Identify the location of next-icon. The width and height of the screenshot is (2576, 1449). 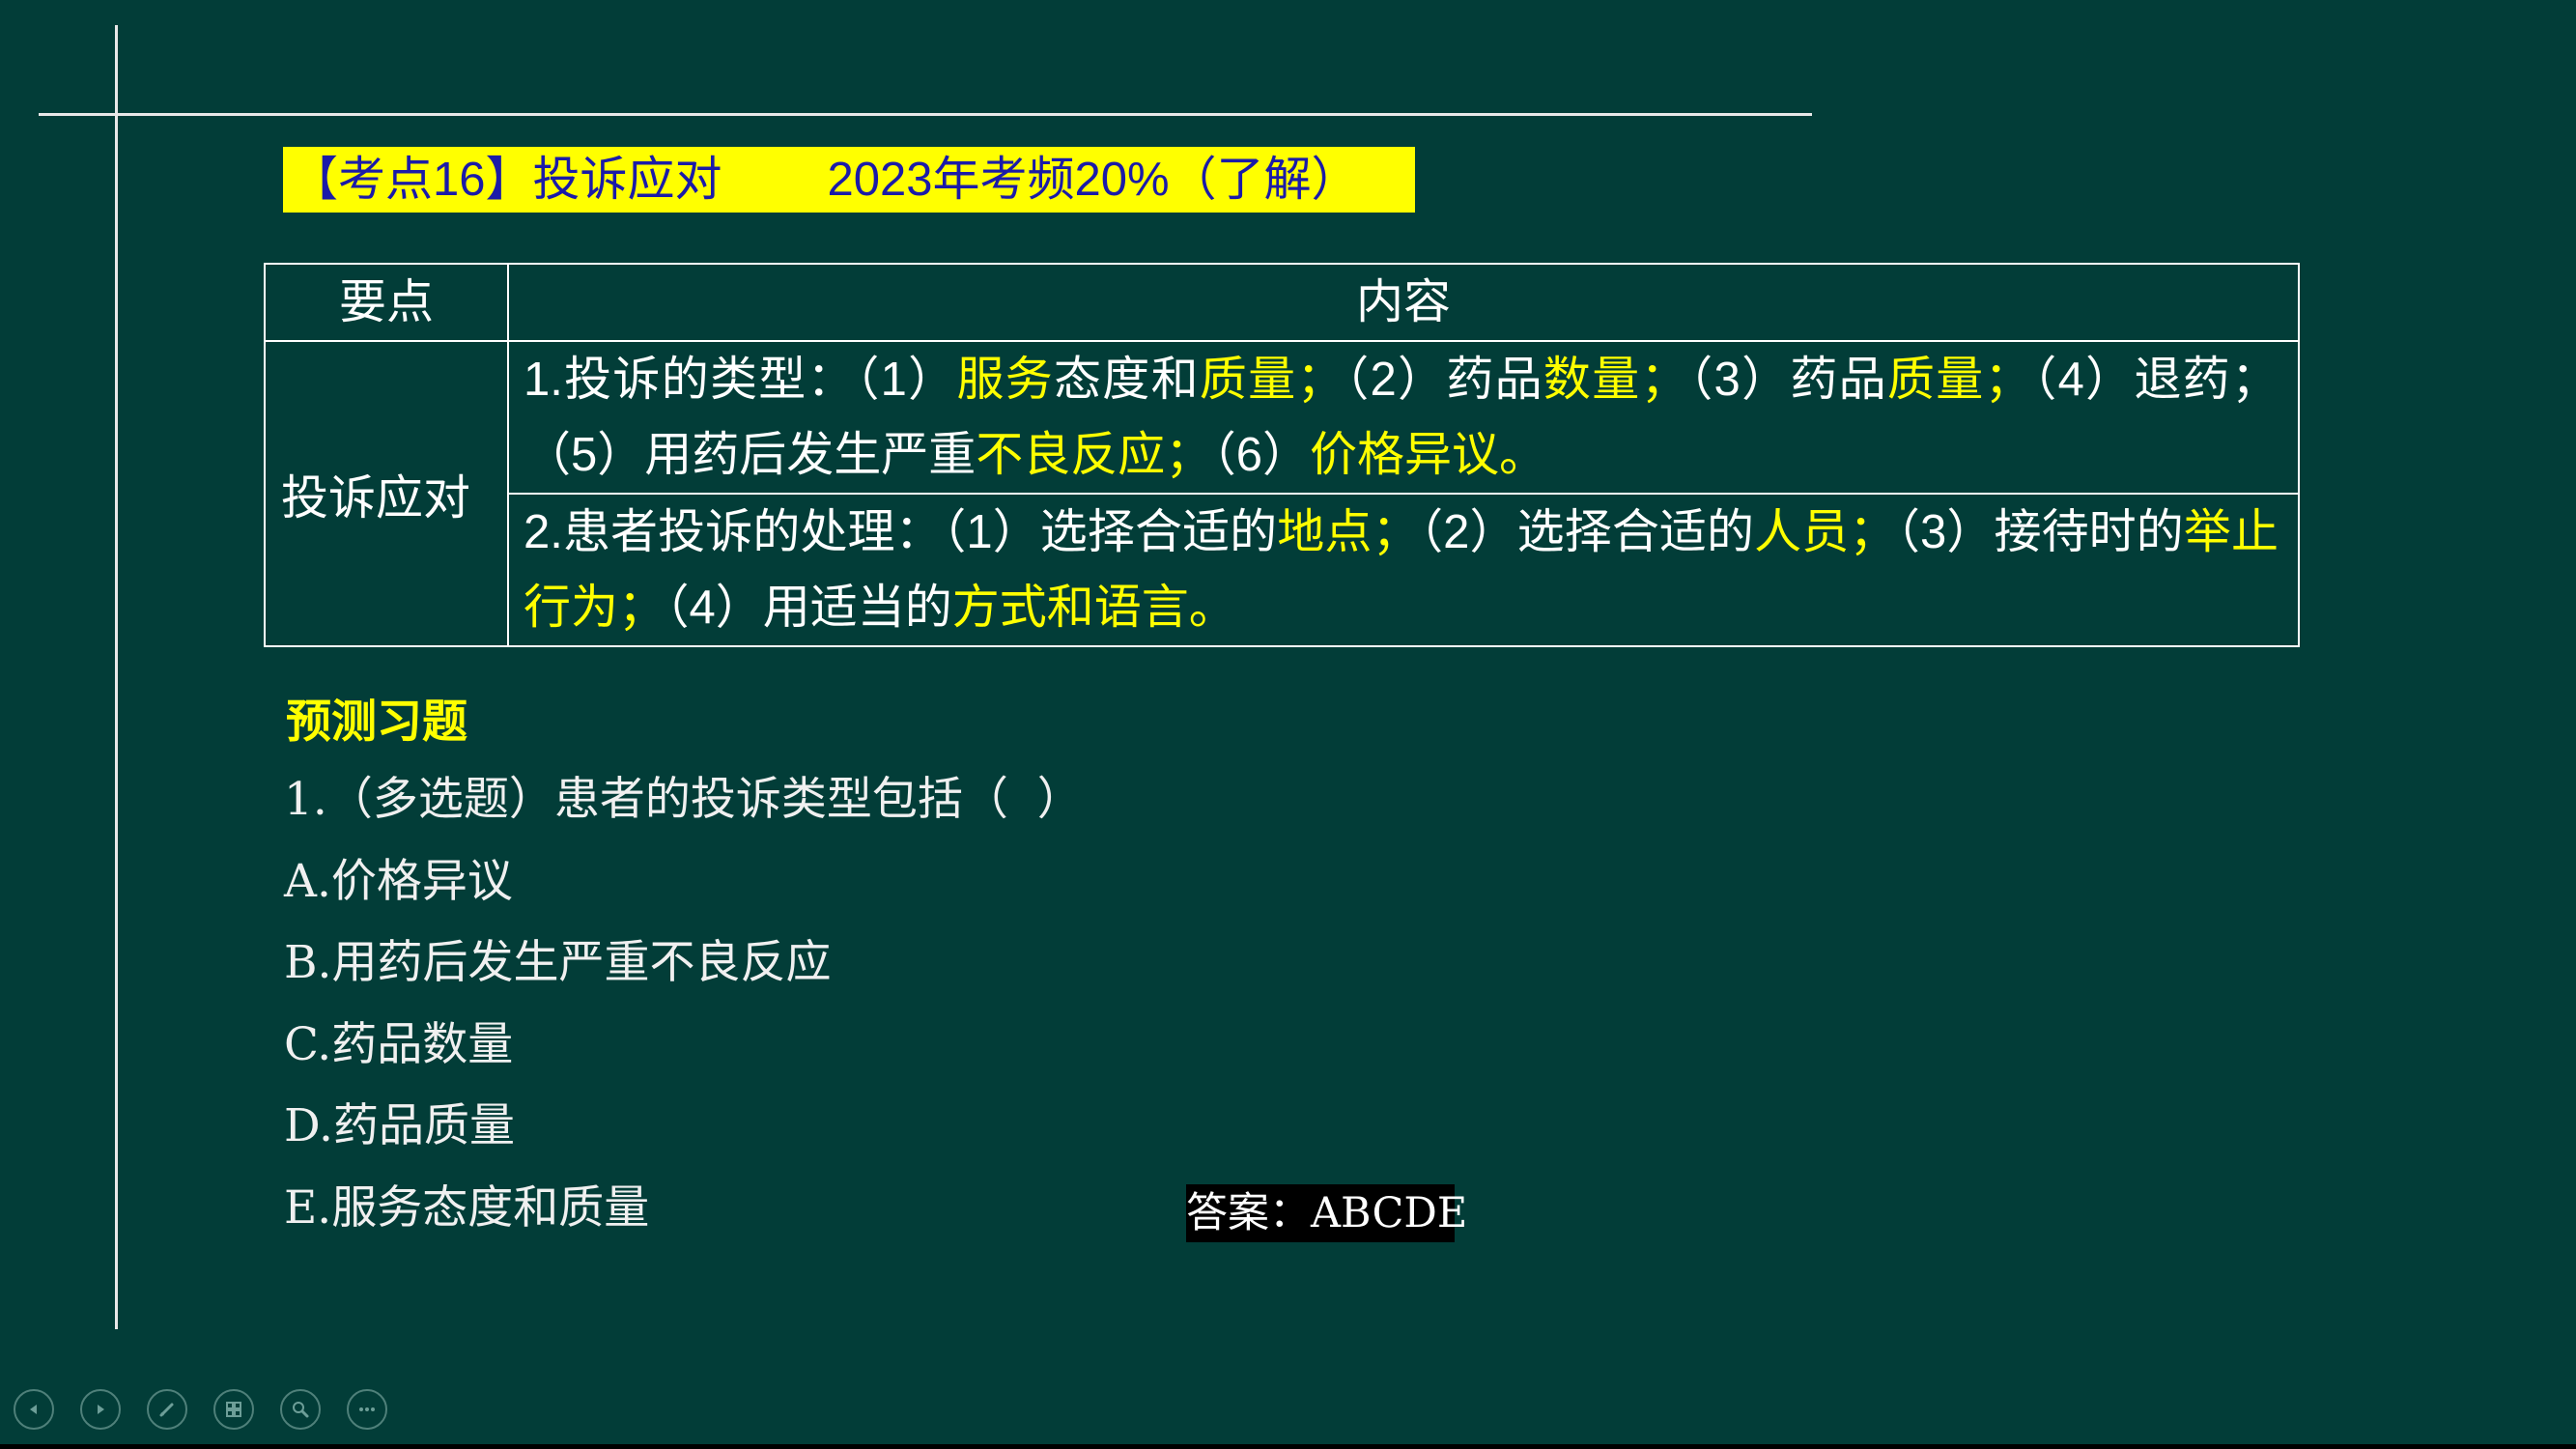
(101, 1409).